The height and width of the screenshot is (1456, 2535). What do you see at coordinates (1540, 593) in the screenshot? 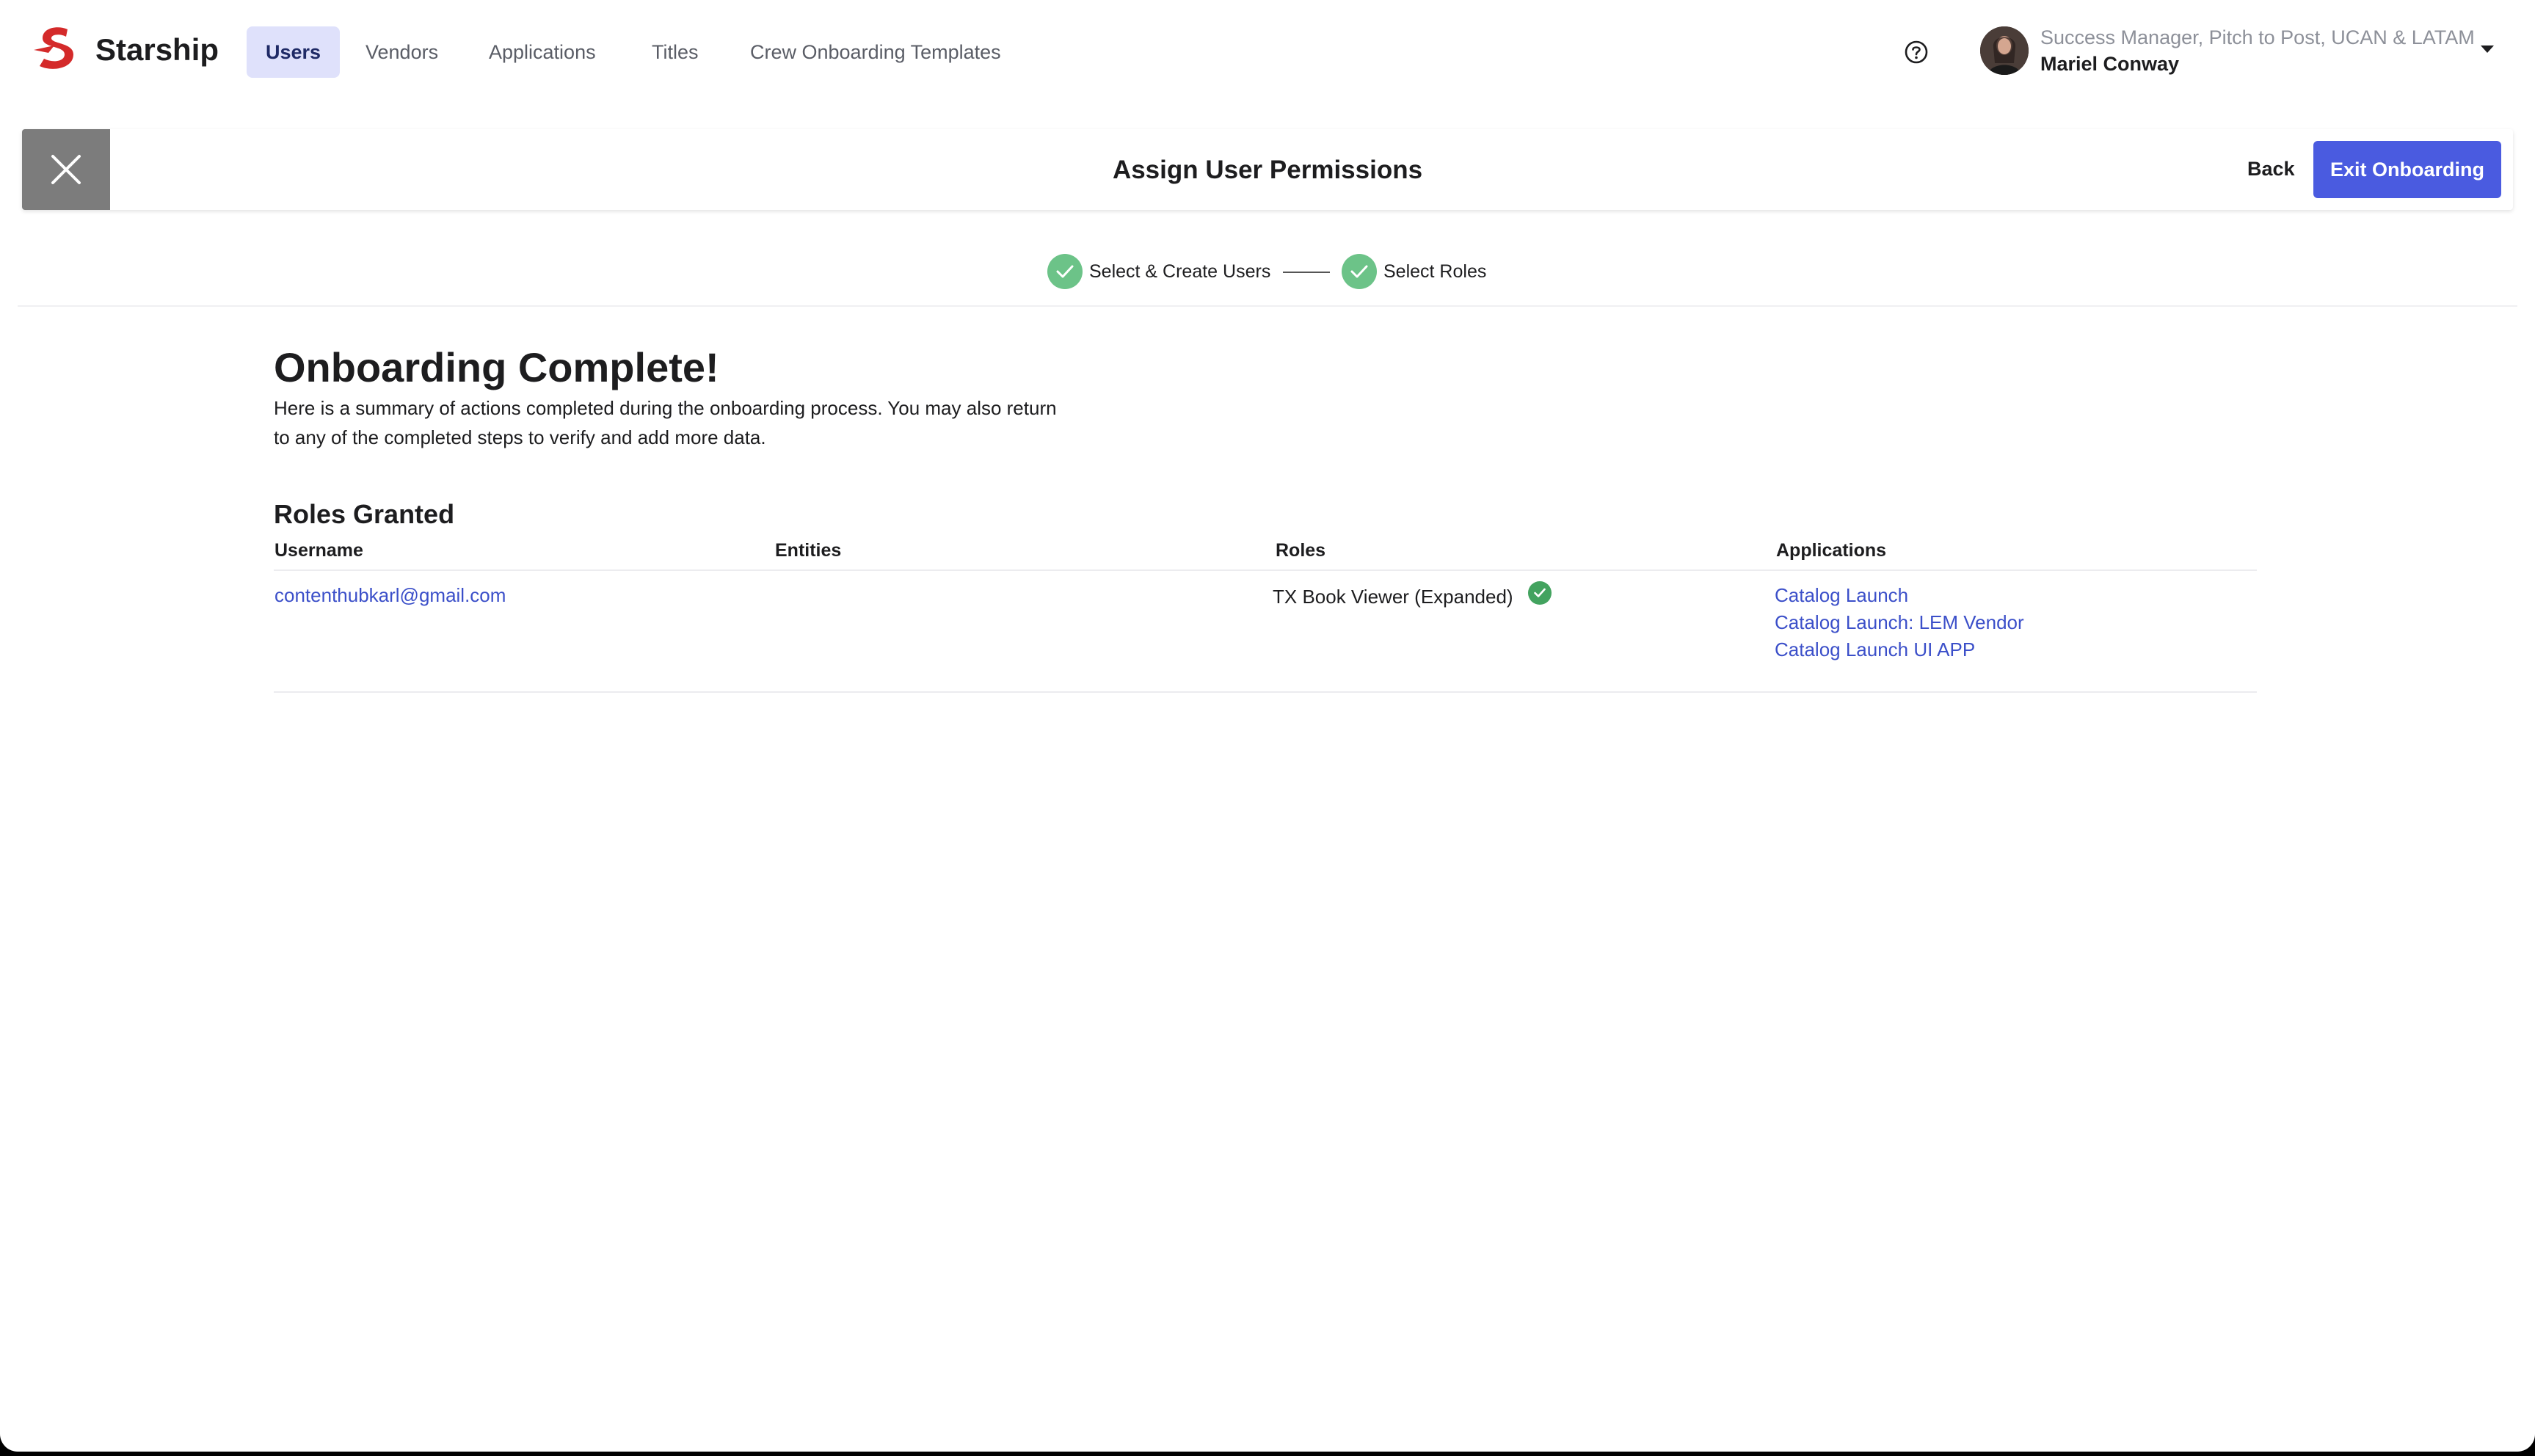
I see `role-granted-check-icon` at bounding box center [1540, 593].